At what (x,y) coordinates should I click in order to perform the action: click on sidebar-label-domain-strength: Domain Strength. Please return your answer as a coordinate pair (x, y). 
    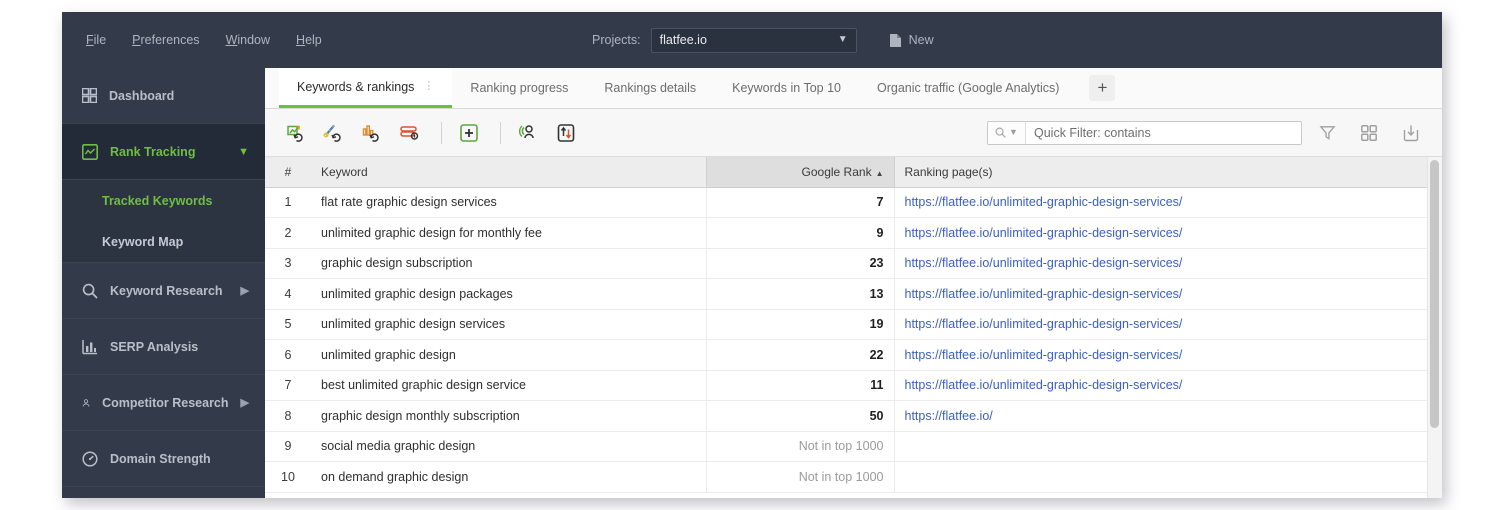
    Looking at the image, I should click on (160, 458).